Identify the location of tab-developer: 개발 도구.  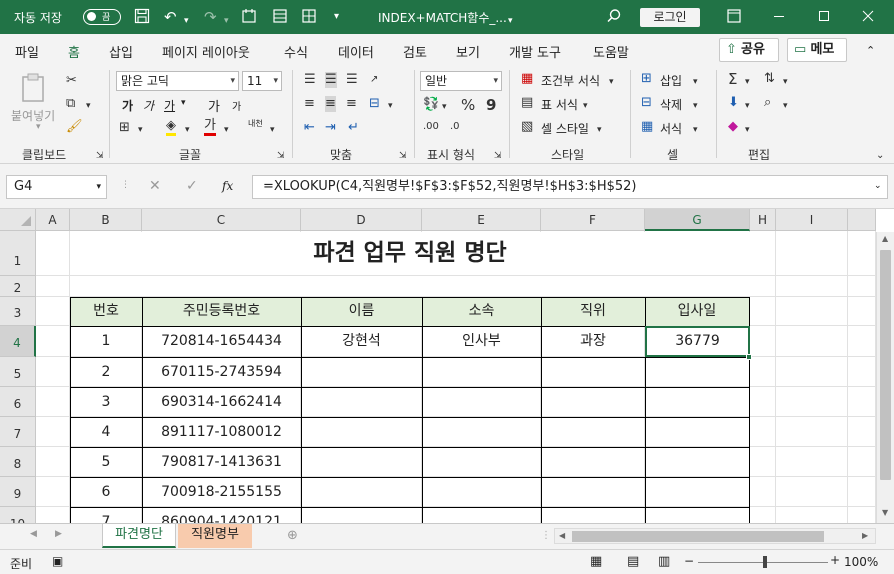
(535, 51).